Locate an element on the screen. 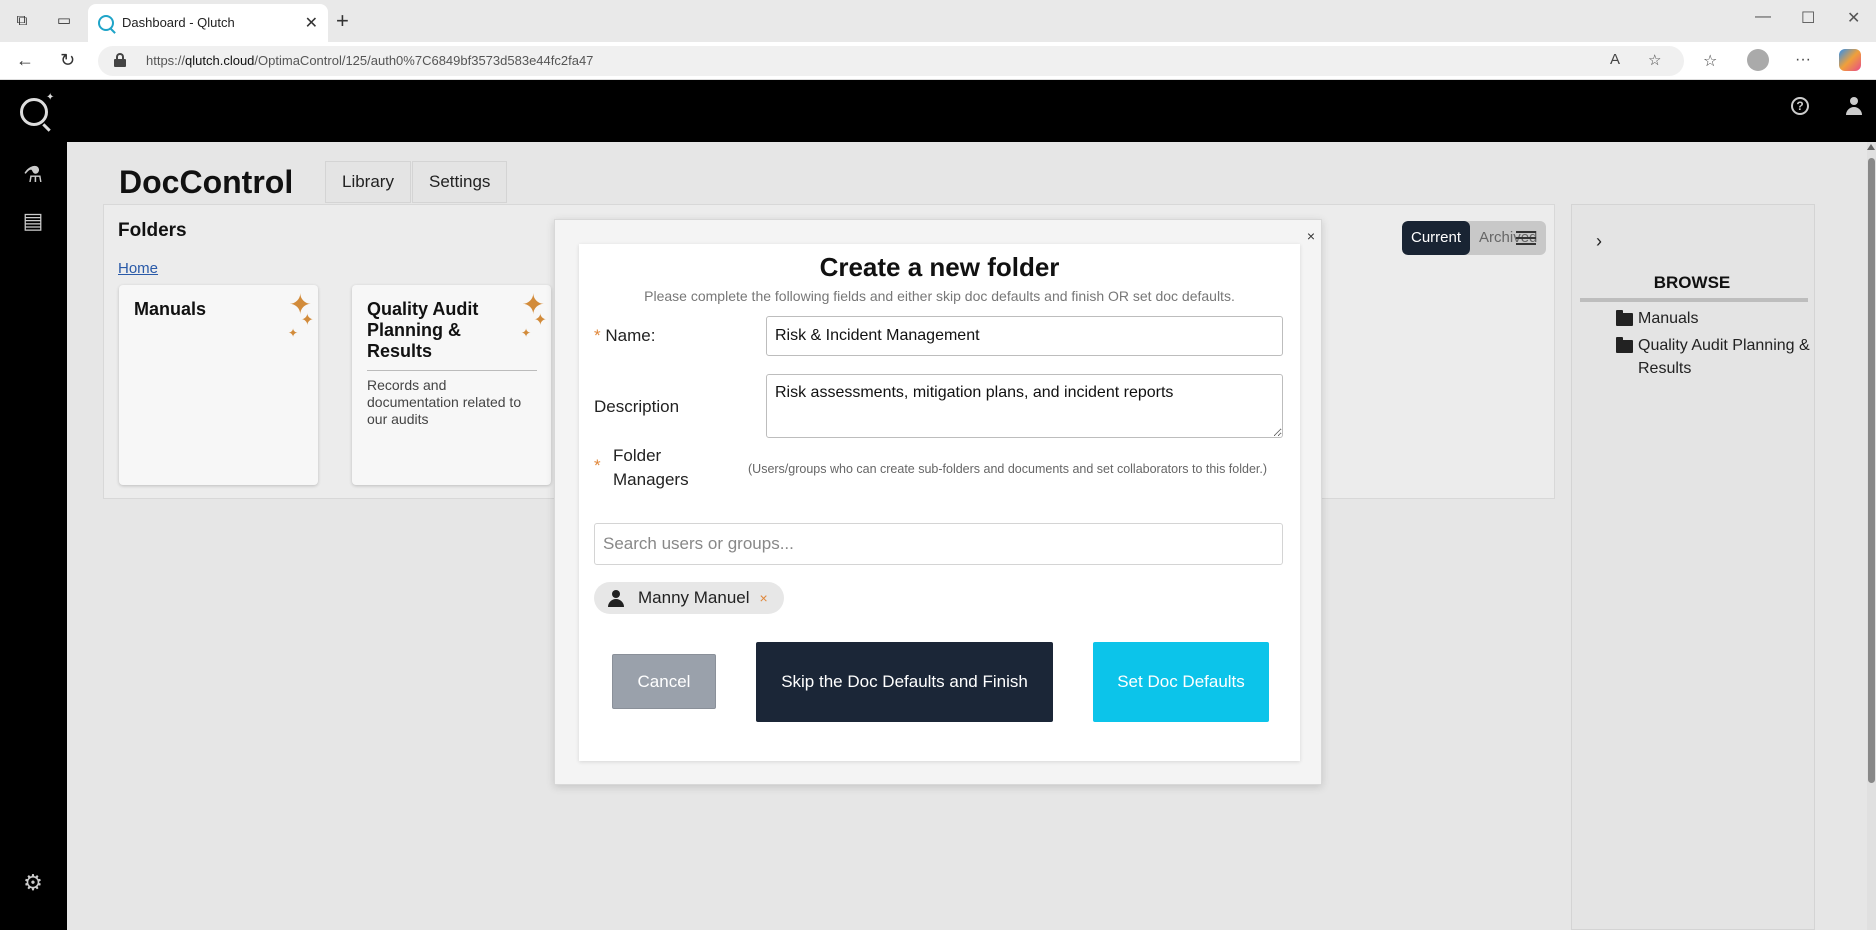 The image size is (1876, 930). help-icon: ? is located at coordinates (1800, 106).